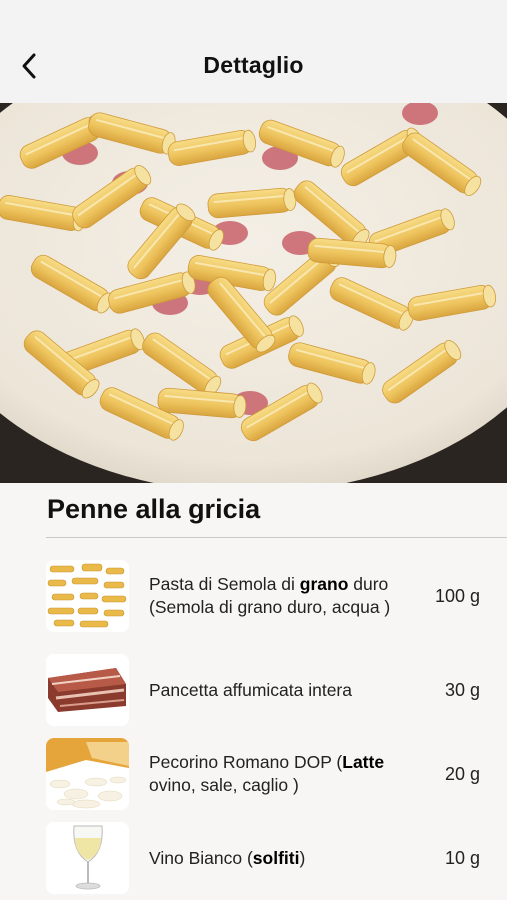  Describe the element at coordinates (250, 689) in the screenshot. I see `ingredient-name: Pancetta affumicata intera` at that location.